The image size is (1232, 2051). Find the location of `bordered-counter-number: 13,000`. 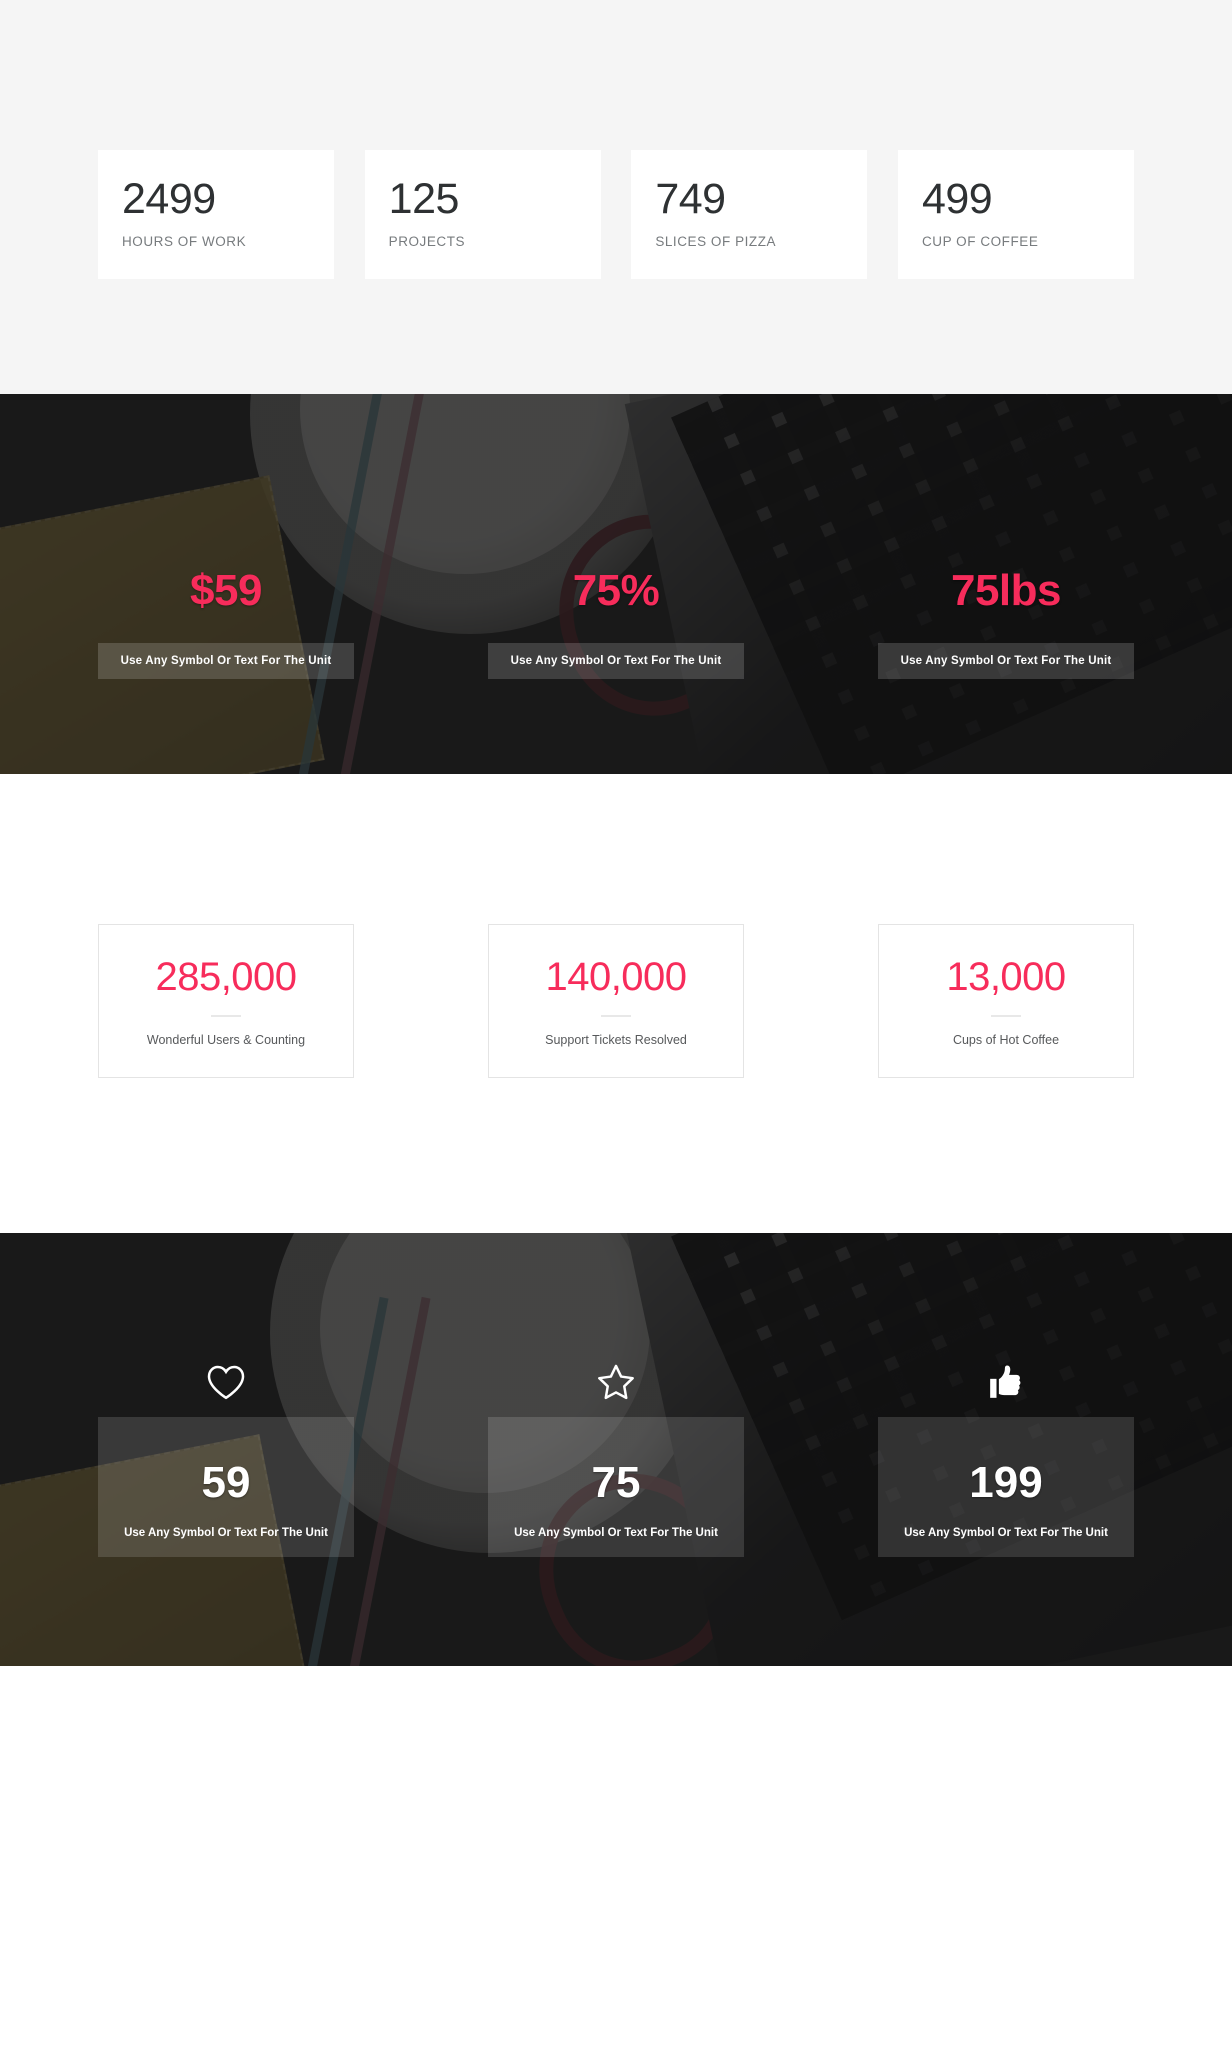

bordered-counter-number: 13,000 is located at coordinates (1006, 977).